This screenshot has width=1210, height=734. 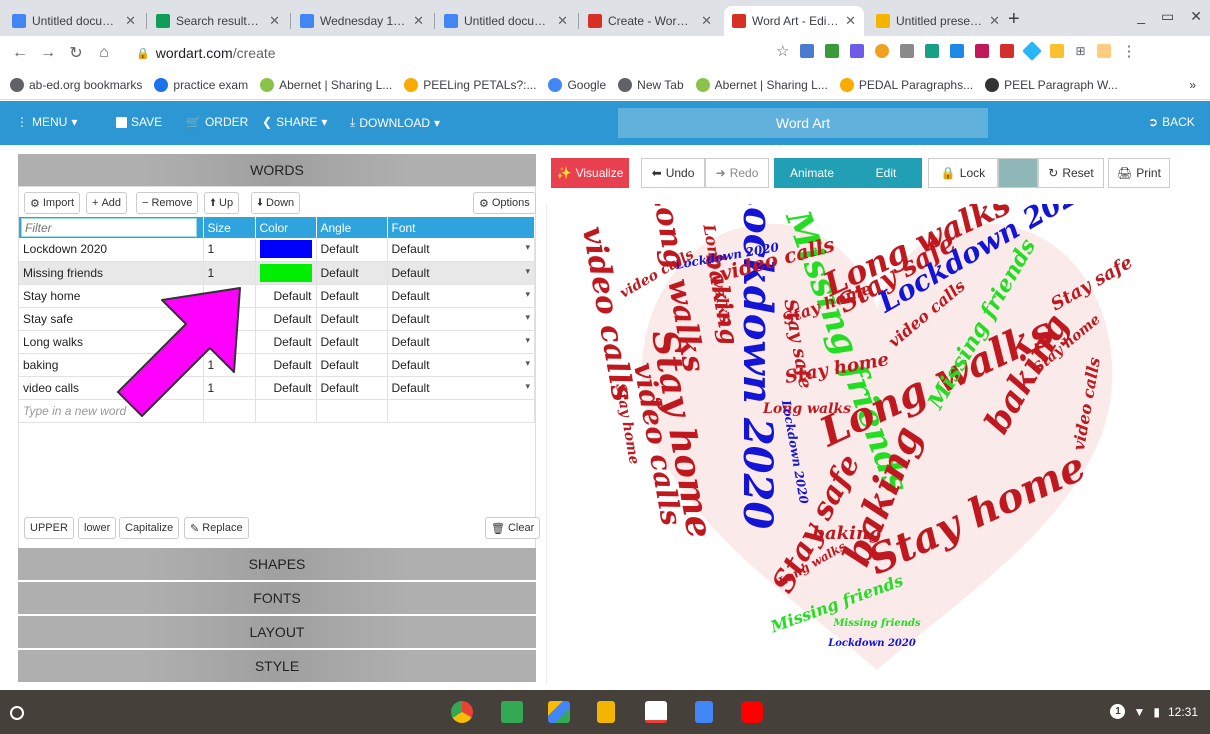 I want to click on launcher-icon, so click(x=17, y=713).